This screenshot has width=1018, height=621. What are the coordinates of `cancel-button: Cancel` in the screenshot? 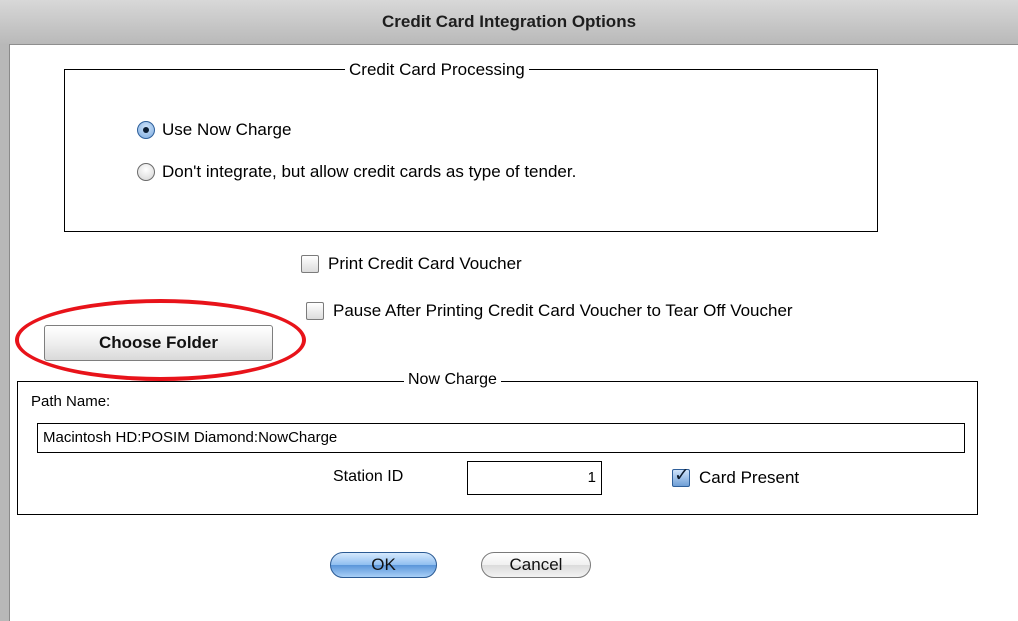 It's located at (536, 565).